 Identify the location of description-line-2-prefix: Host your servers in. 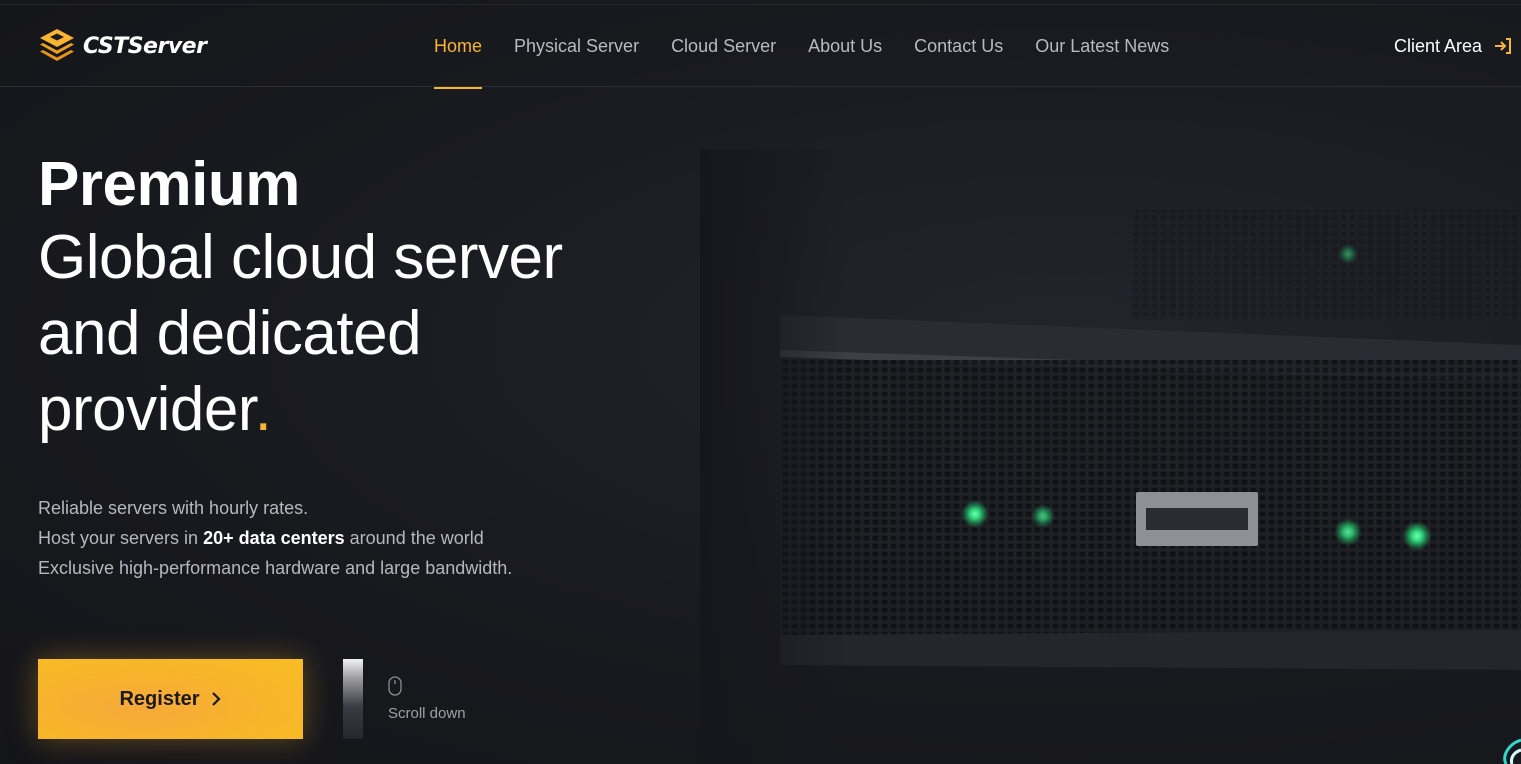
(121, 538).